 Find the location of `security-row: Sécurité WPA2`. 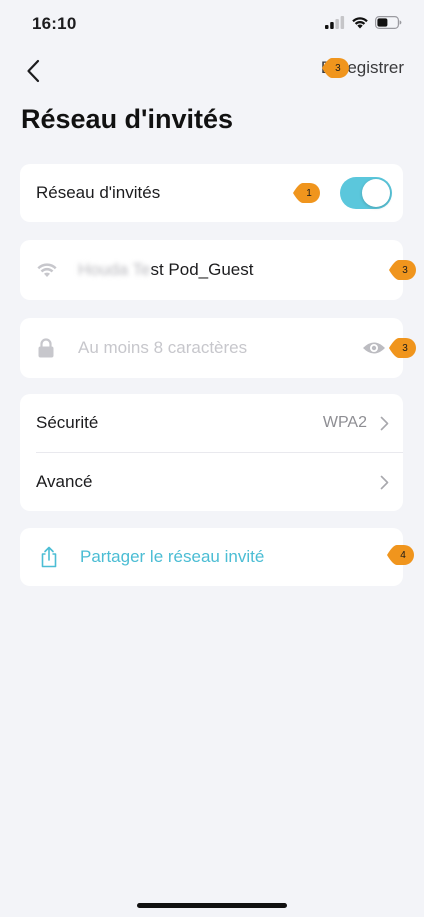

security-row: Sécurité WPA2 is located at coordinates (211, 423).